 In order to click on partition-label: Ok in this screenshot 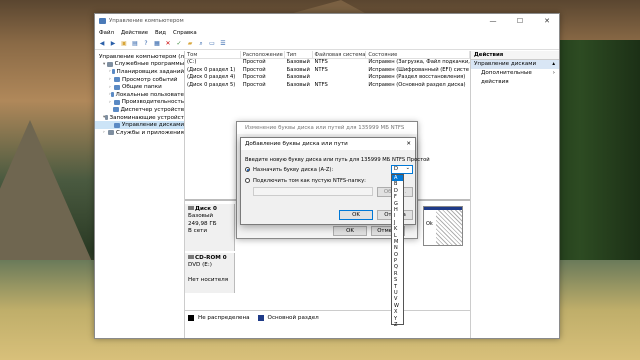, I will do `click(429, 224)`.